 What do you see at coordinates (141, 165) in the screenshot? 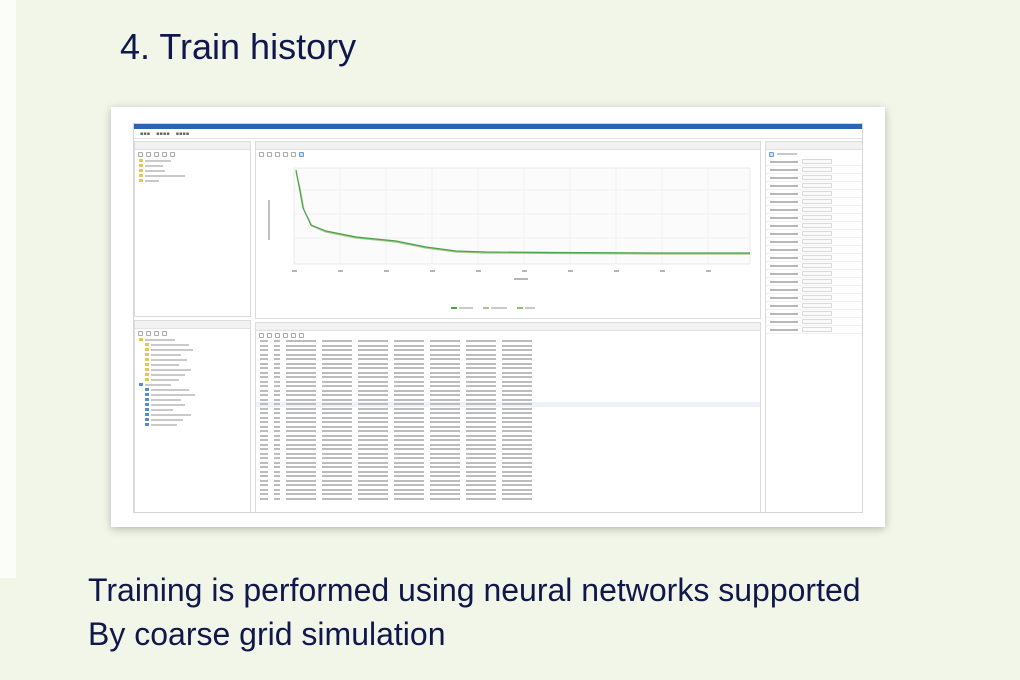
I see `folder-icon` at bounding box center [141, 165].